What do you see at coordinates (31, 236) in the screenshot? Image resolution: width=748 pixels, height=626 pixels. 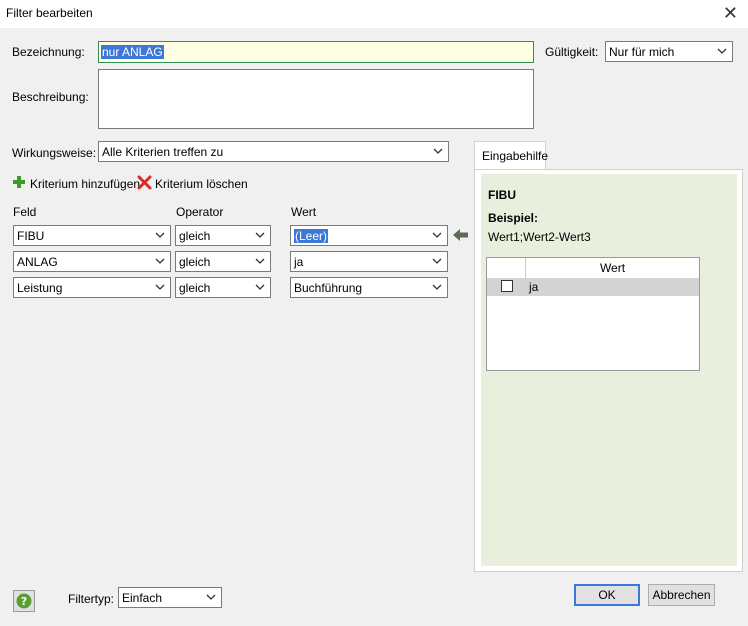 I see `criterion-feld-value: FIBU` at bounding box center [31, 236].